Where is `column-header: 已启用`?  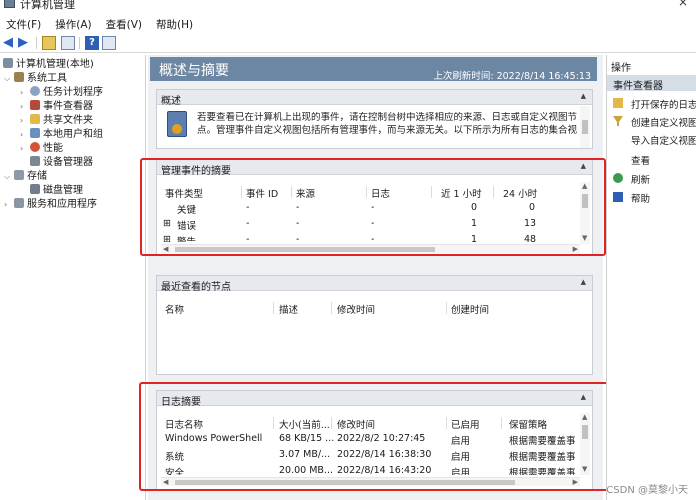
column-header: 已启用 is located at coordinates (465, 424).